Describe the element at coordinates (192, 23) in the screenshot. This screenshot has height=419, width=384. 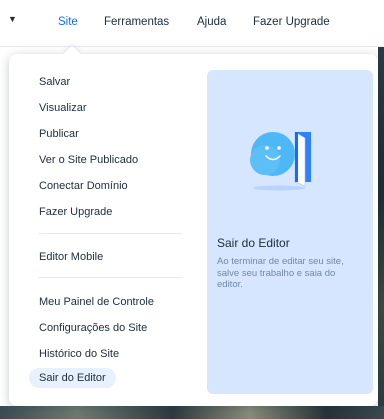
I see `editor-top-menu-bar: ▼ Site Ferramentas Ajuda Fazer Upgrade` at that location.